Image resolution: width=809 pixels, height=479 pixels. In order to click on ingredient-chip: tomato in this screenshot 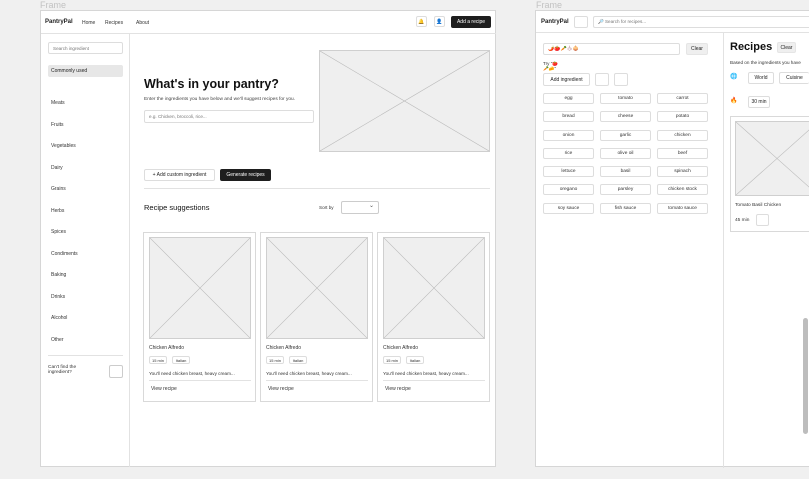, I will do `click(625, 98)`.